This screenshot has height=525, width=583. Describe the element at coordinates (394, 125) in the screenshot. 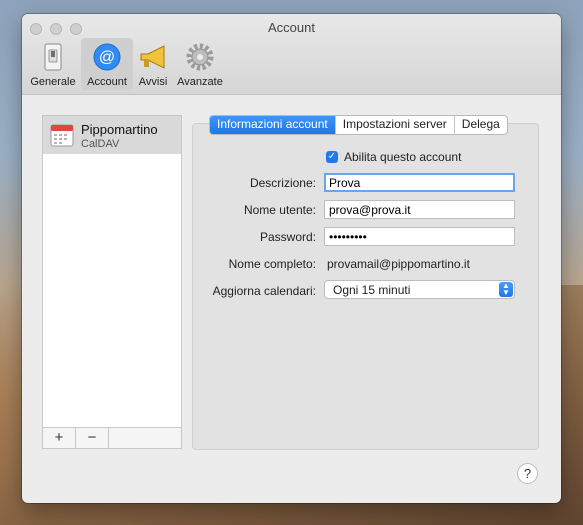

I see `tab-impostazioni-server: Impostazioni server` at that location.